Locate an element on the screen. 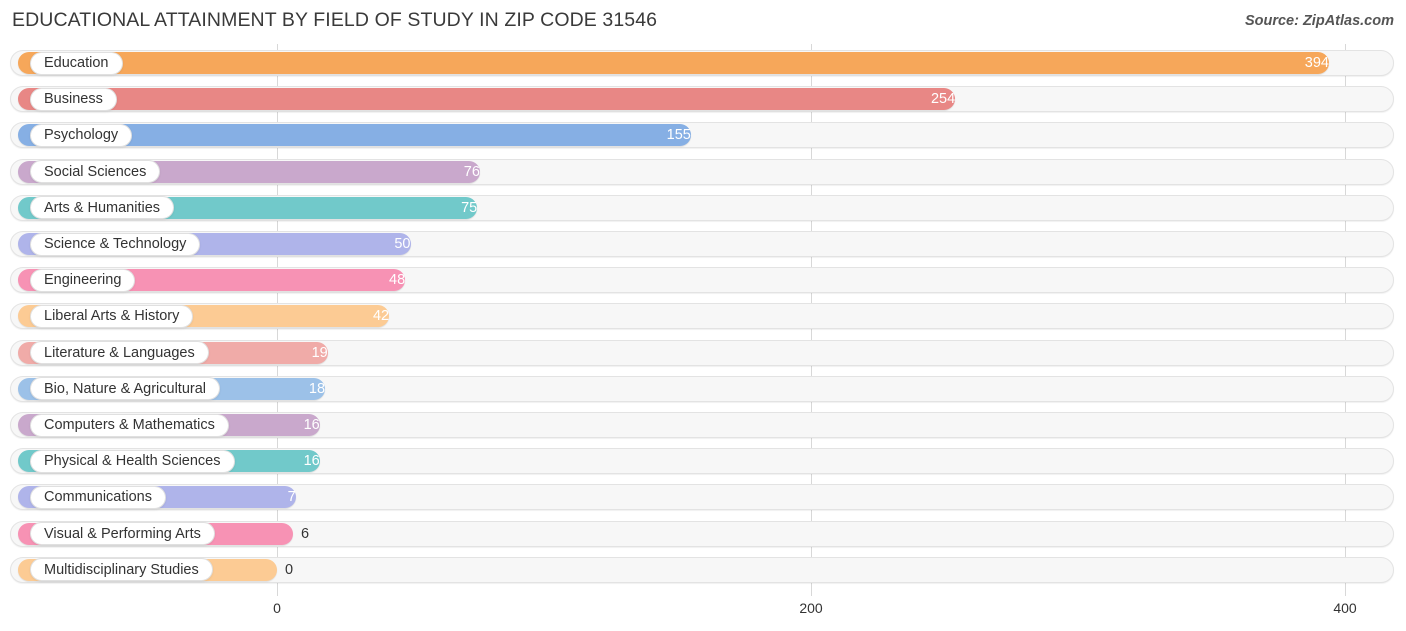  category-label: Bio, Nature & Agricultural is located at coordinates (125, 389).